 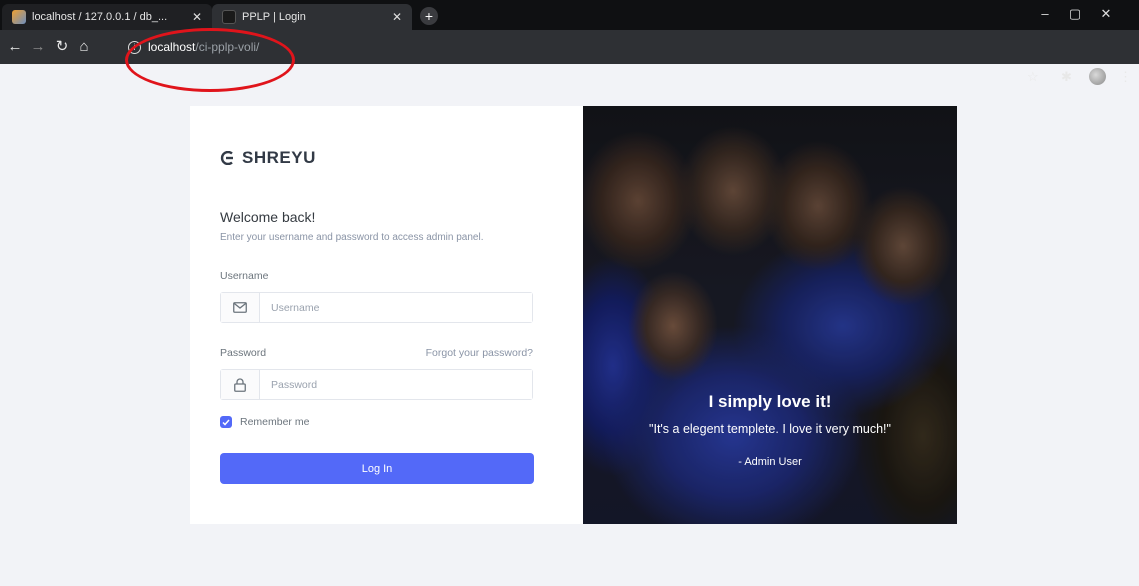 I want to click on username-input, so click(x=396, y=307).